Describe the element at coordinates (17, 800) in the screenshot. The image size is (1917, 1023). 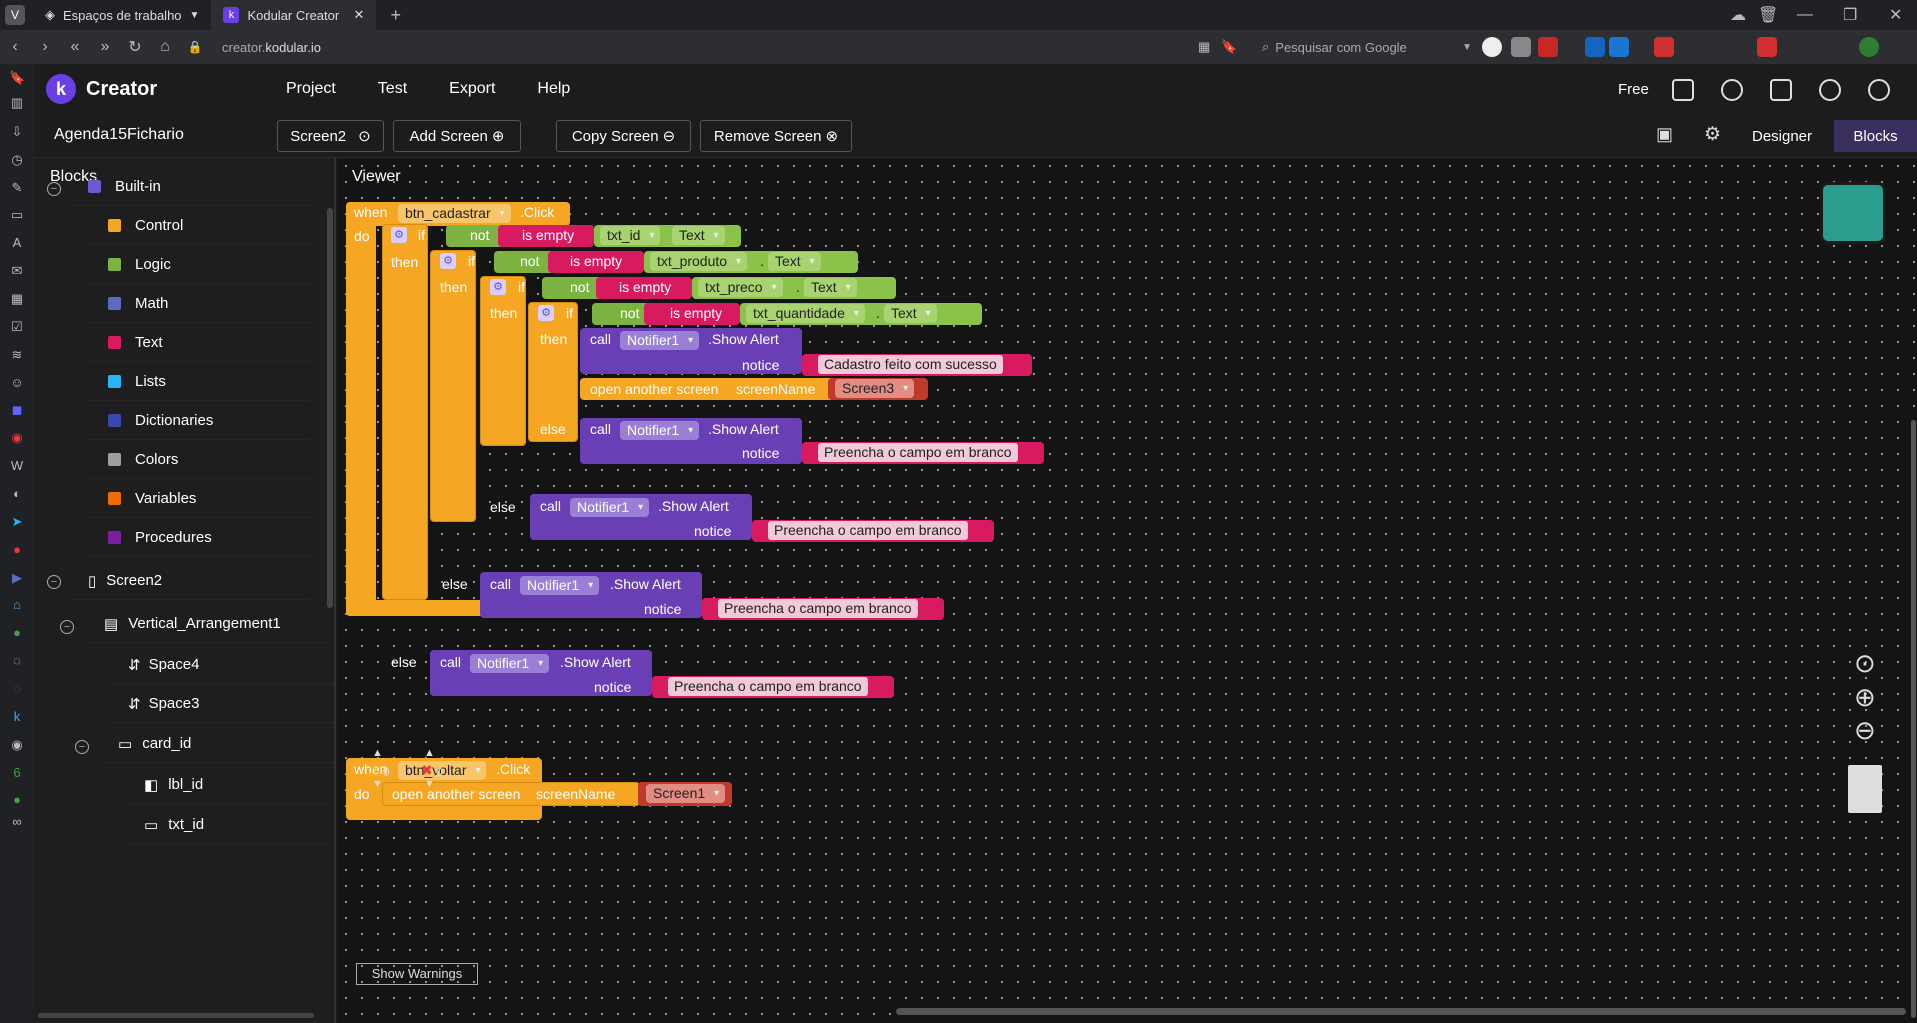
I see `spotify-icon: ●` at that location.